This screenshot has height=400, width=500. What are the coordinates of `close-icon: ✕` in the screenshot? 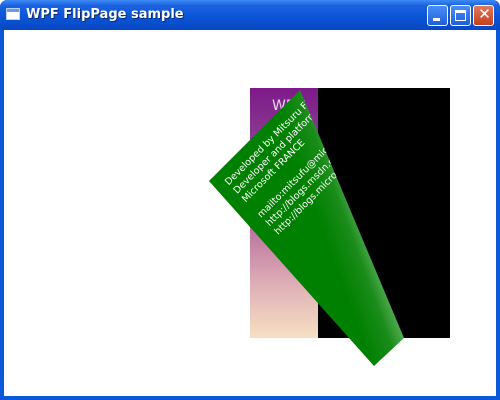 It's located at (484, 14).